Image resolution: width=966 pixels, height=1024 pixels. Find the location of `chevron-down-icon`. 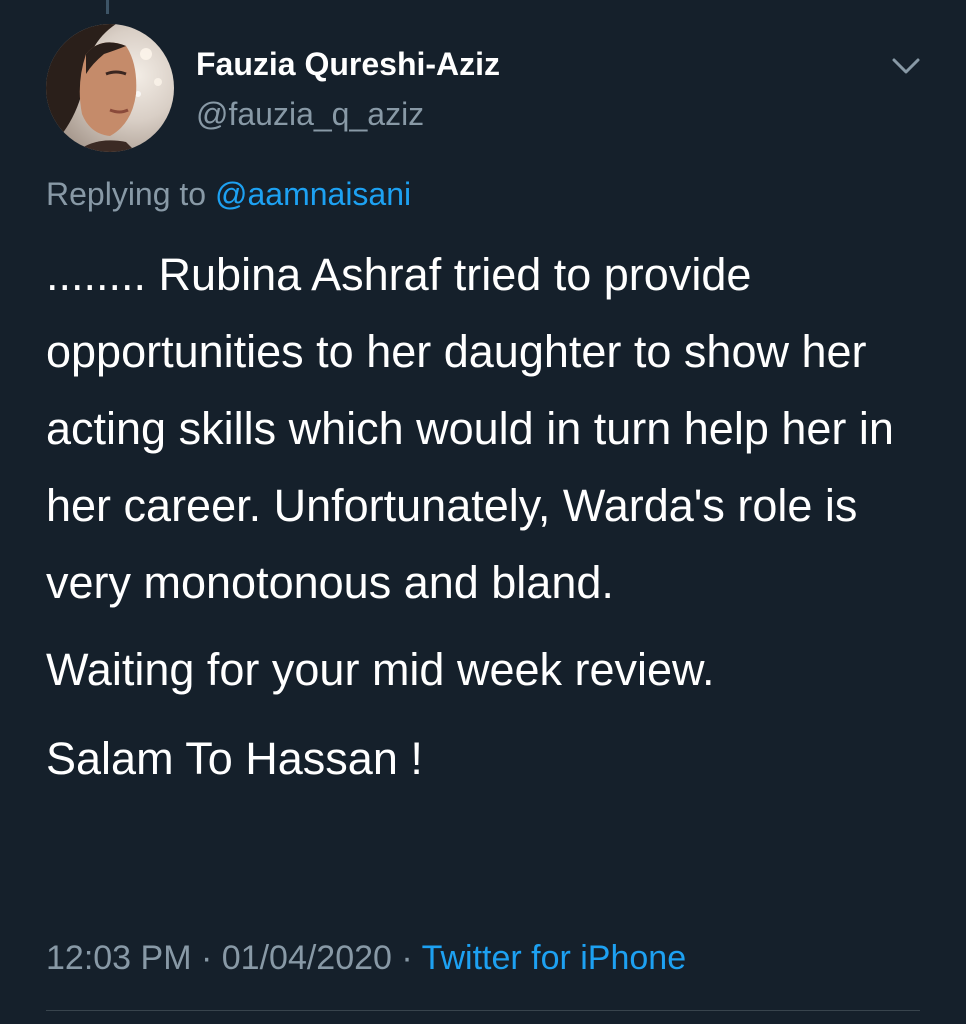

chevron-down-icon is located at coordinates (906, 66).